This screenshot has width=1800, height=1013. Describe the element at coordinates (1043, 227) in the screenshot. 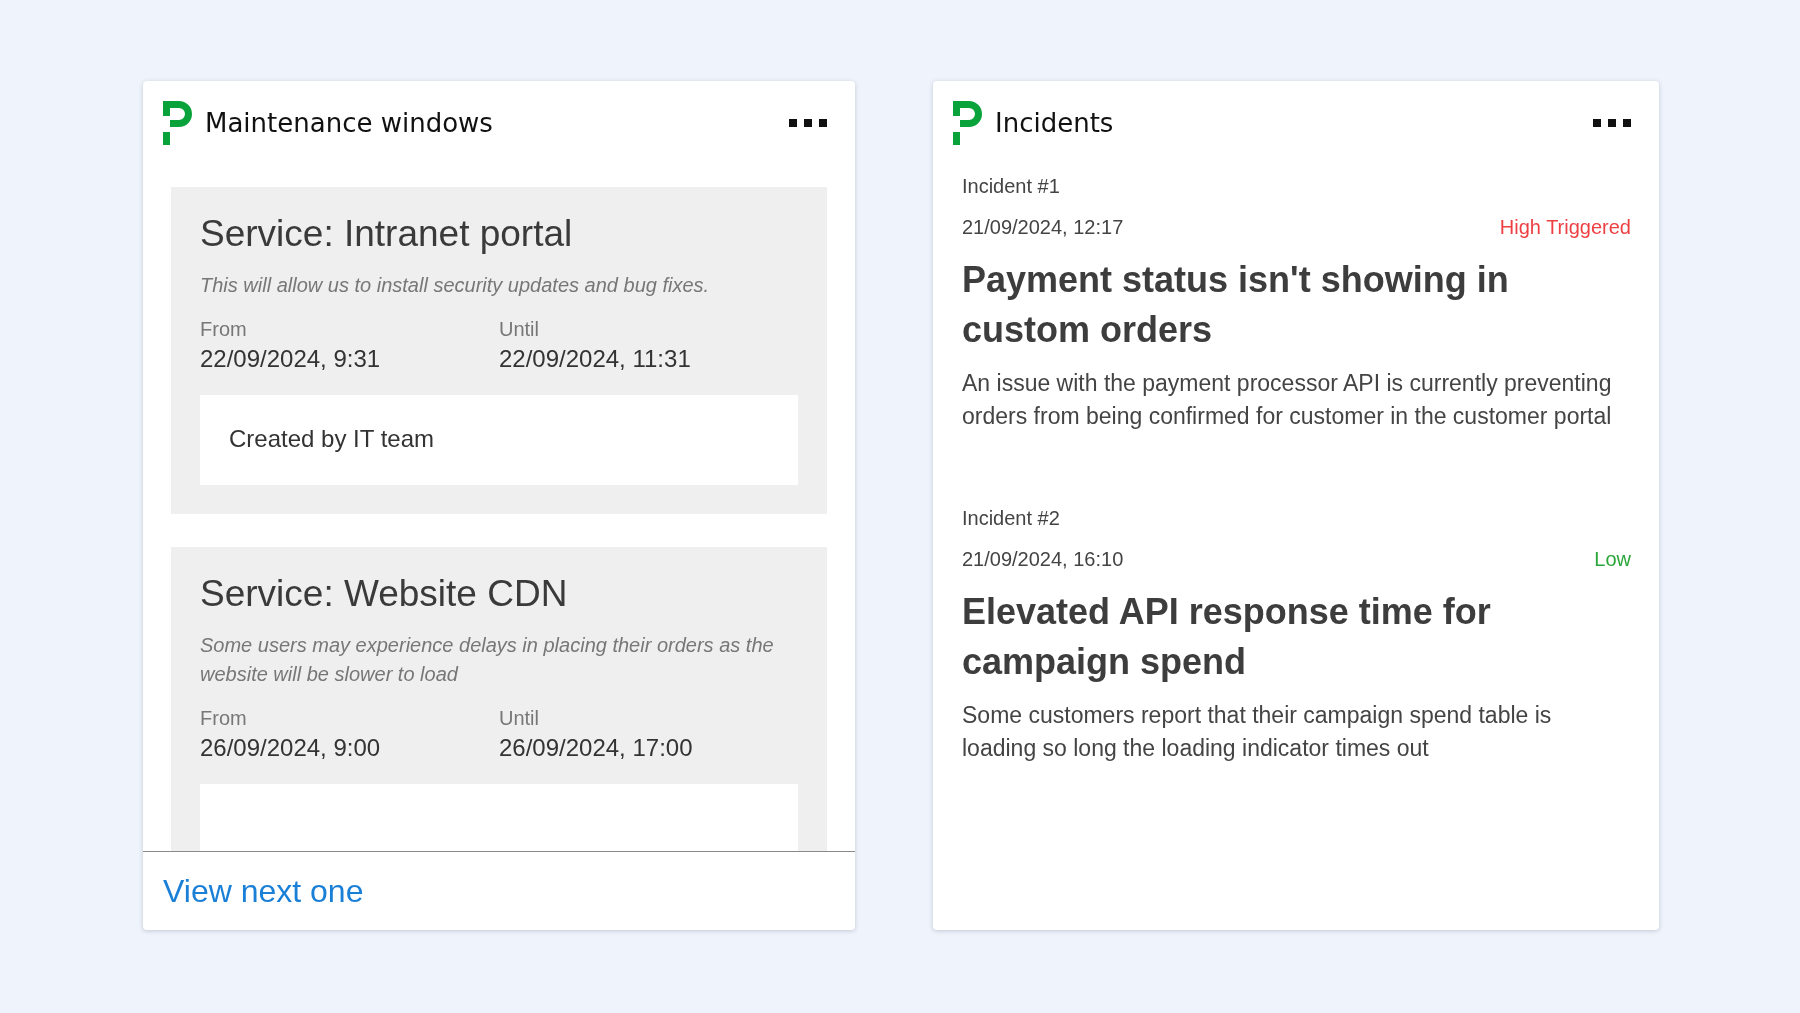

I see `incident-time: 21/09/2024, 12:17` at that location.